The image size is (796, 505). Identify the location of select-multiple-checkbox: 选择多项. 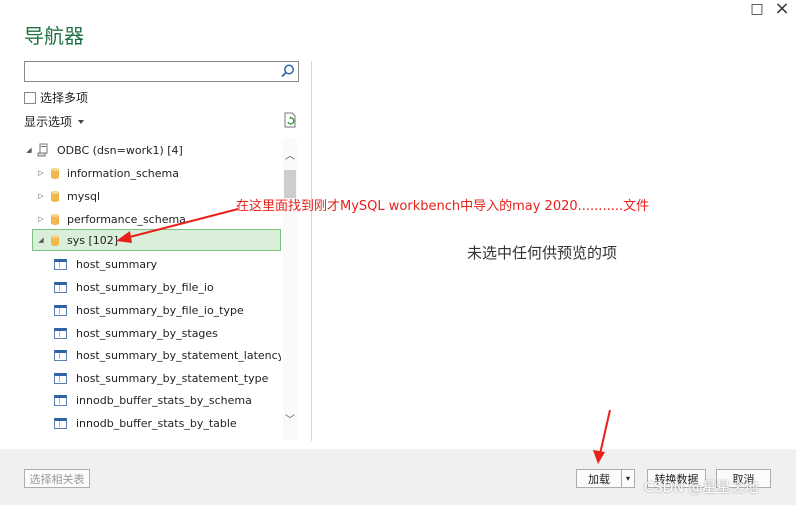
(56, 97).